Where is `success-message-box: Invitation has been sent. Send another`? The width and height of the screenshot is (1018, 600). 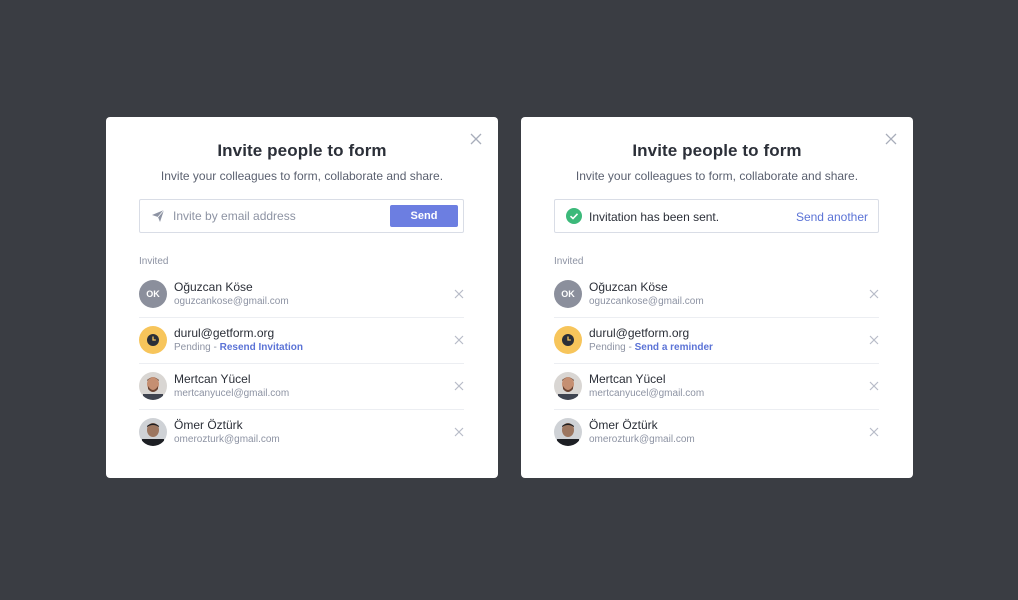 success-message-box: Invitation has been sent. Send another is located at coordinates (716, 216).